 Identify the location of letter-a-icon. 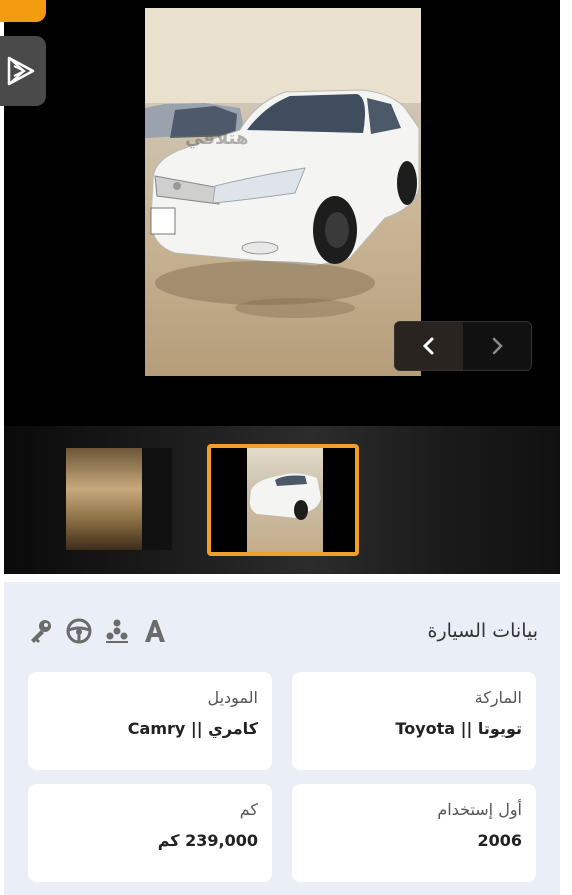
(155, 631).